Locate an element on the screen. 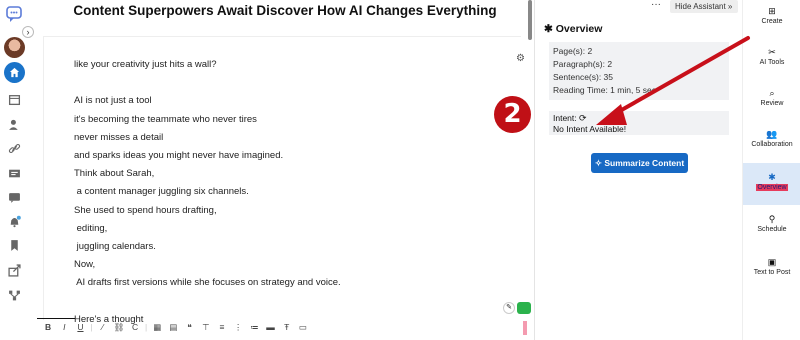 The height and width of the screenshot is (340, 800). image-icon: ▣ is located at coordinates (772, 262).